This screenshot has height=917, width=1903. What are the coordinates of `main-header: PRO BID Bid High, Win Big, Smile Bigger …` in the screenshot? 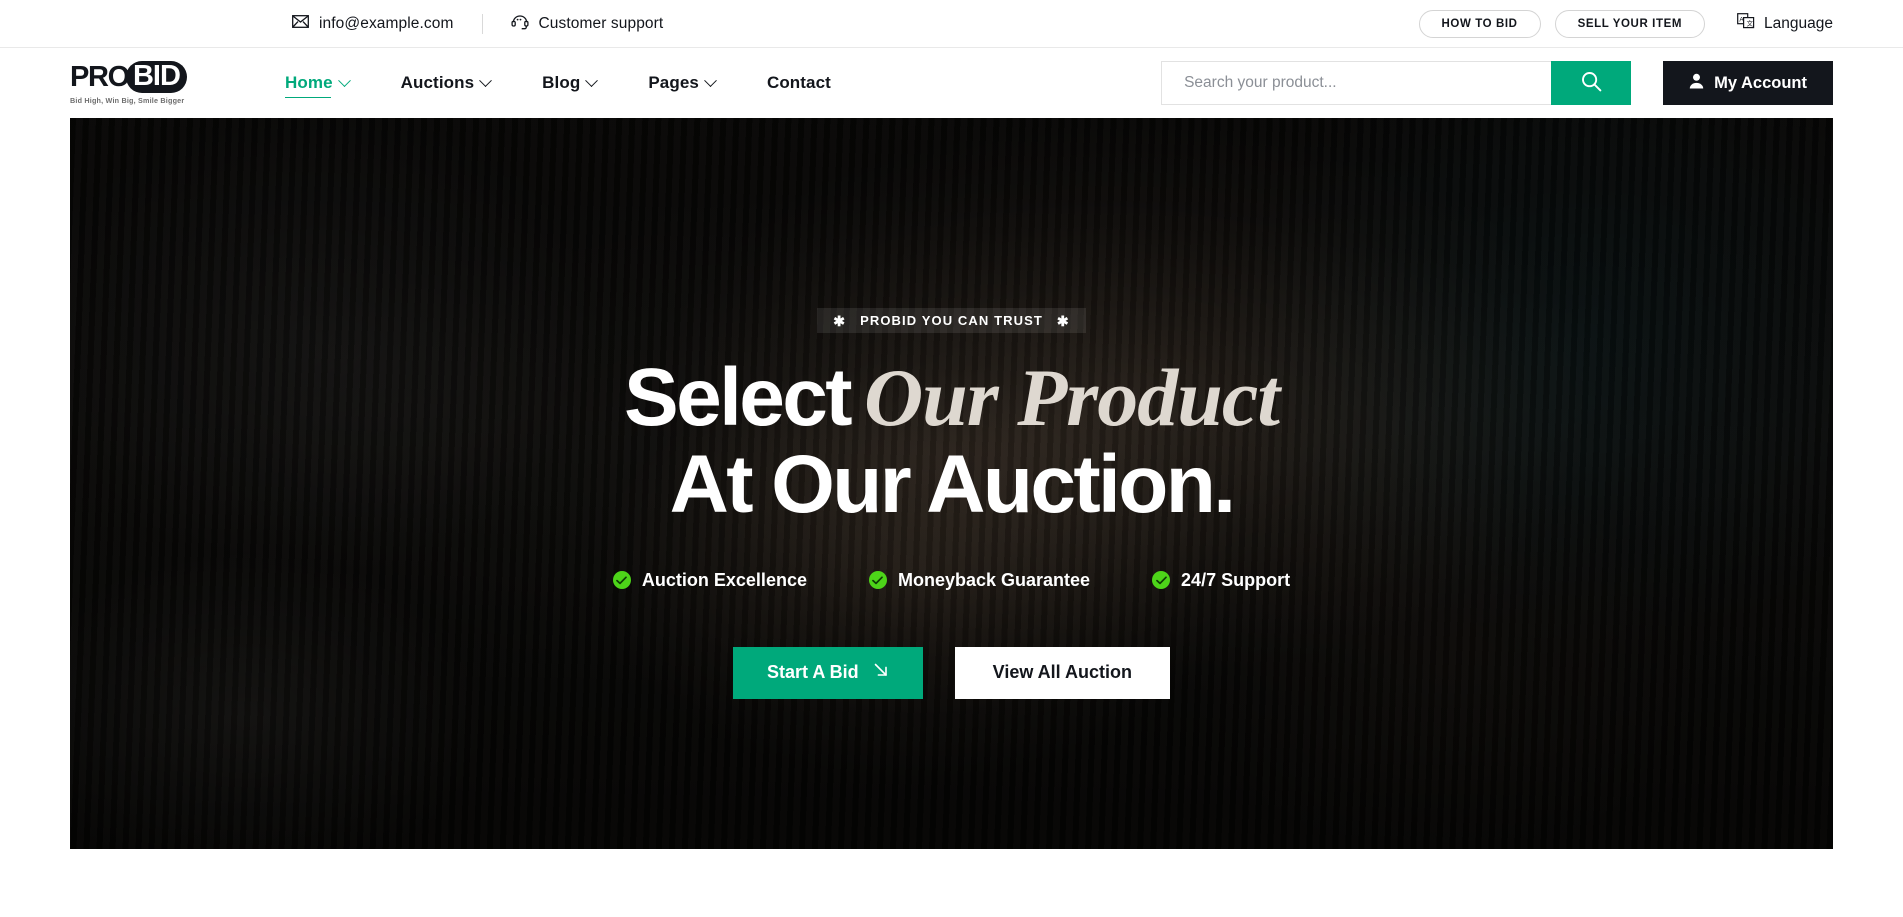 It's located at (951, 83).